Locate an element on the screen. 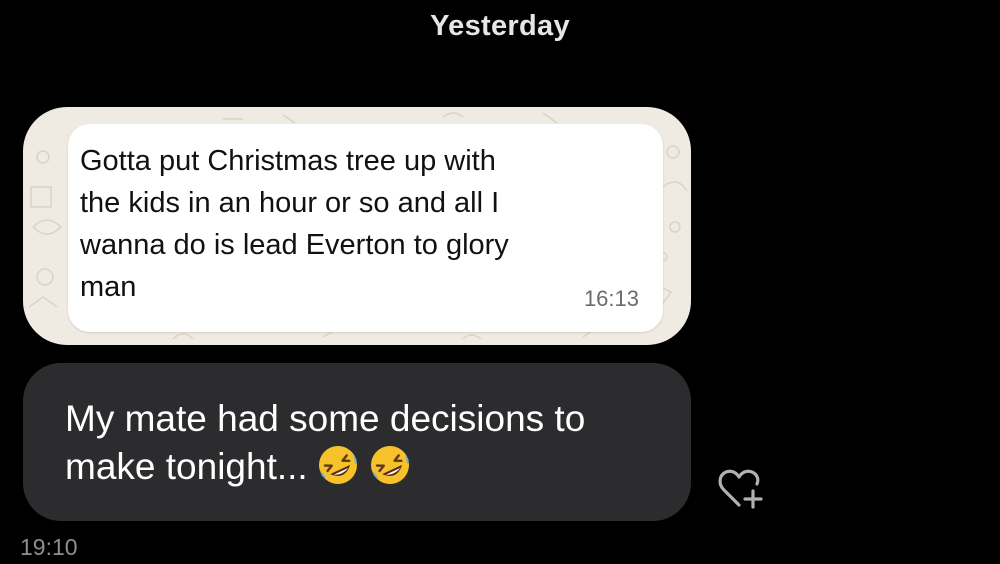  message-timestamp: 19:10 is located at coordinates (49, 547).